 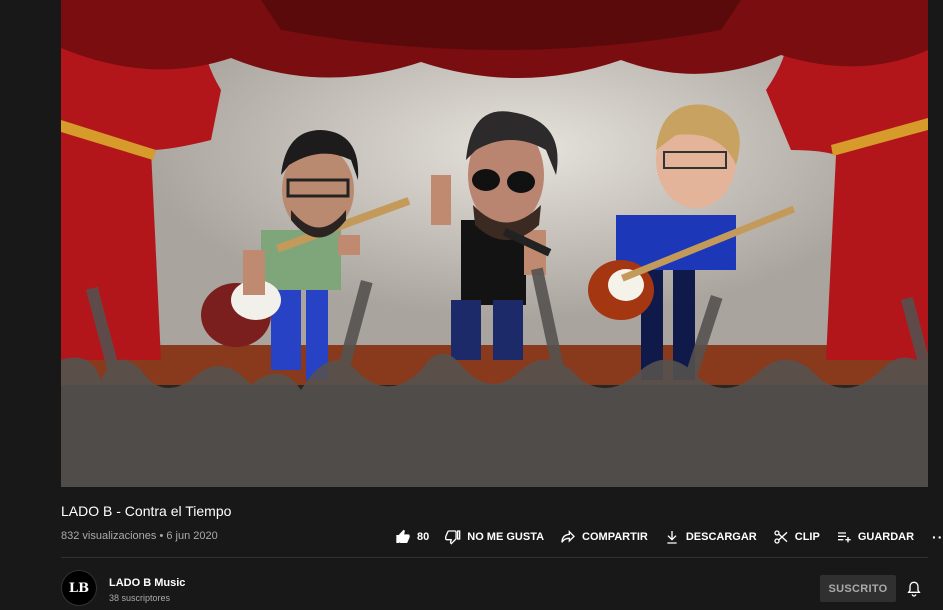 What do you see at coordinates (412, 537) in the screenshot?
I see `like-button: 80` at bounding box center [412, 537].